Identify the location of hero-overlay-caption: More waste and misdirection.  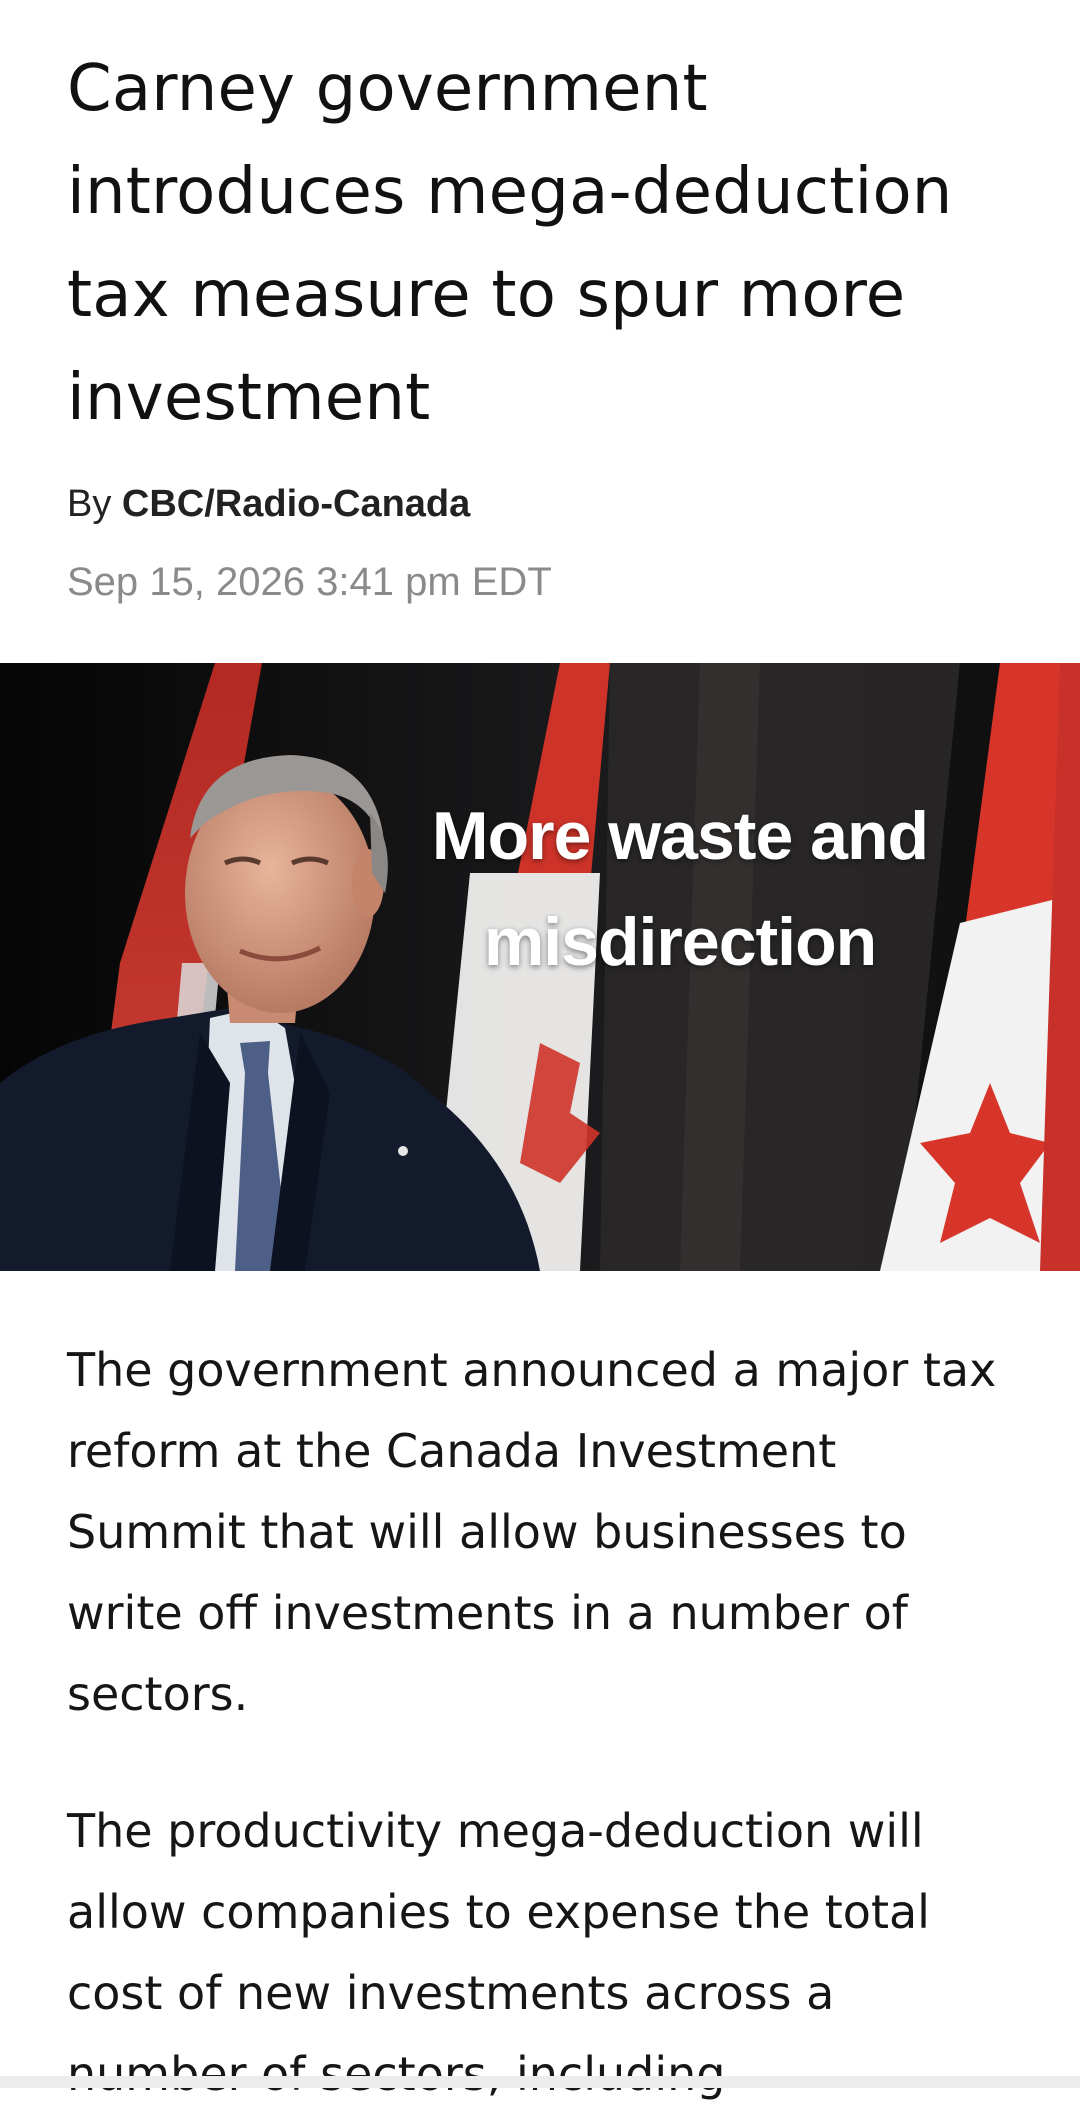
(680, 889).